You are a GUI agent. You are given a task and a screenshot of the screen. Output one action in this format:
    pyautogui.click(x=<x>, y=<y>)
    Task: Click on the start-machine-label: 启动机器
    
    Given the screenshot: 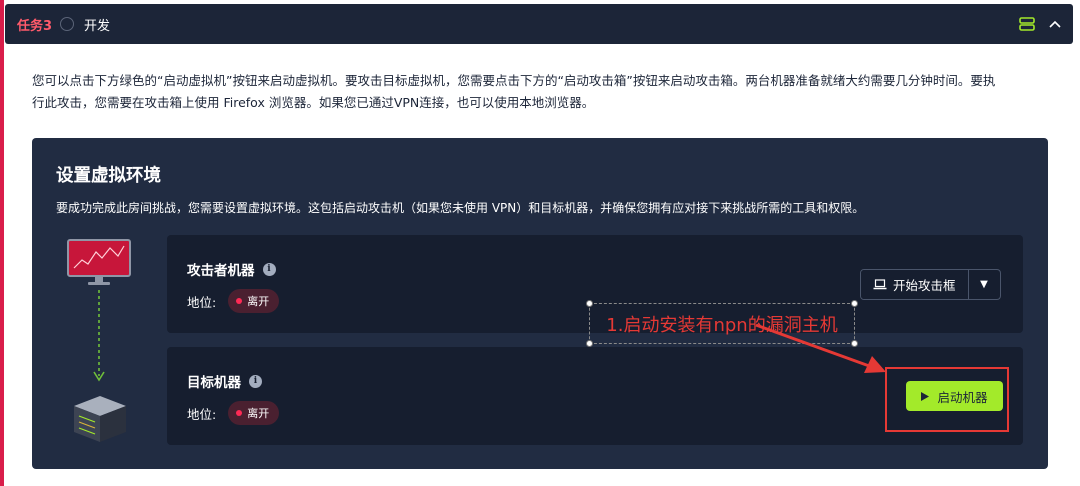 What is the action you would take?
    pyautogui.click(x=962, y=397)
    